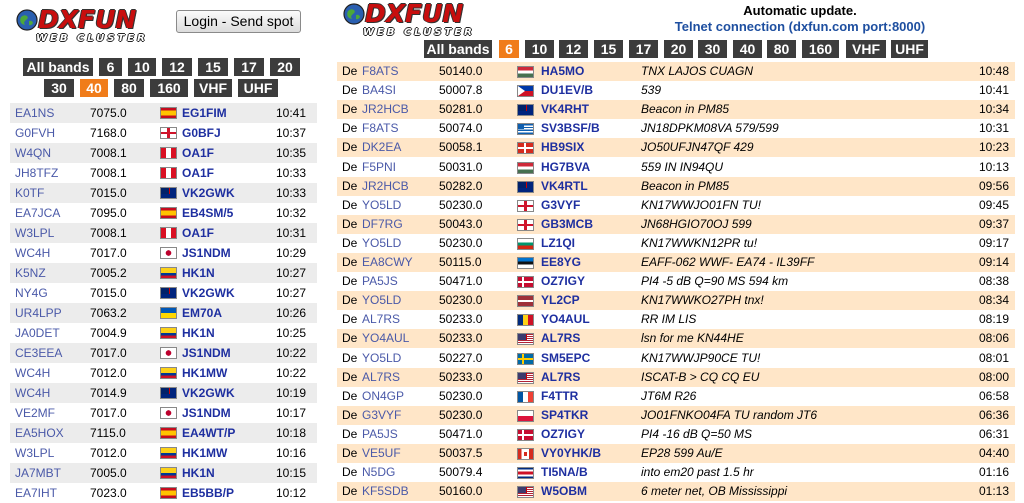 This screenshot has width=1024, height=503. I want to click on dx-call-link: TI5NA/B, so click(588, 472).